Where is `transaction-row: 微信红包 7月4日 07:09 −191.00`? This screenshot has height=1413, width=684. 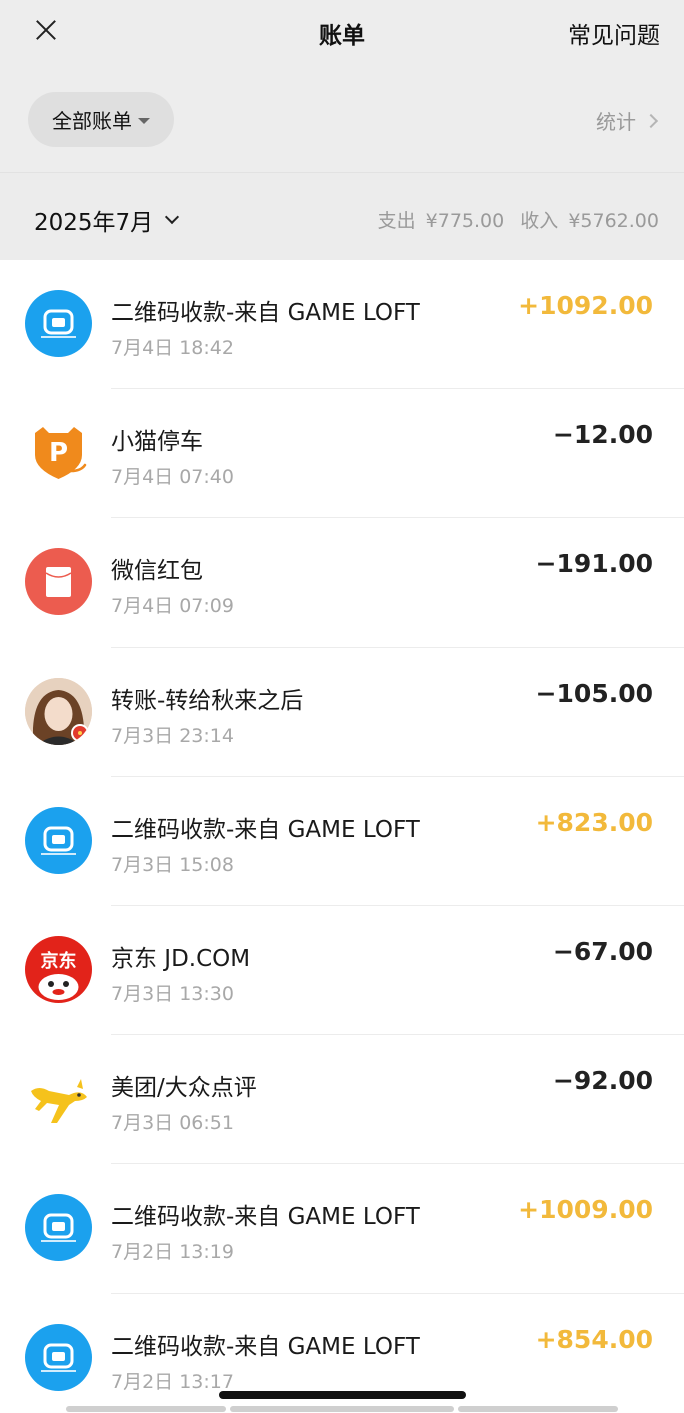
transaction-row: 微信红包 7月4日 07:09 −191.00 is located at coordinates (342, 583).